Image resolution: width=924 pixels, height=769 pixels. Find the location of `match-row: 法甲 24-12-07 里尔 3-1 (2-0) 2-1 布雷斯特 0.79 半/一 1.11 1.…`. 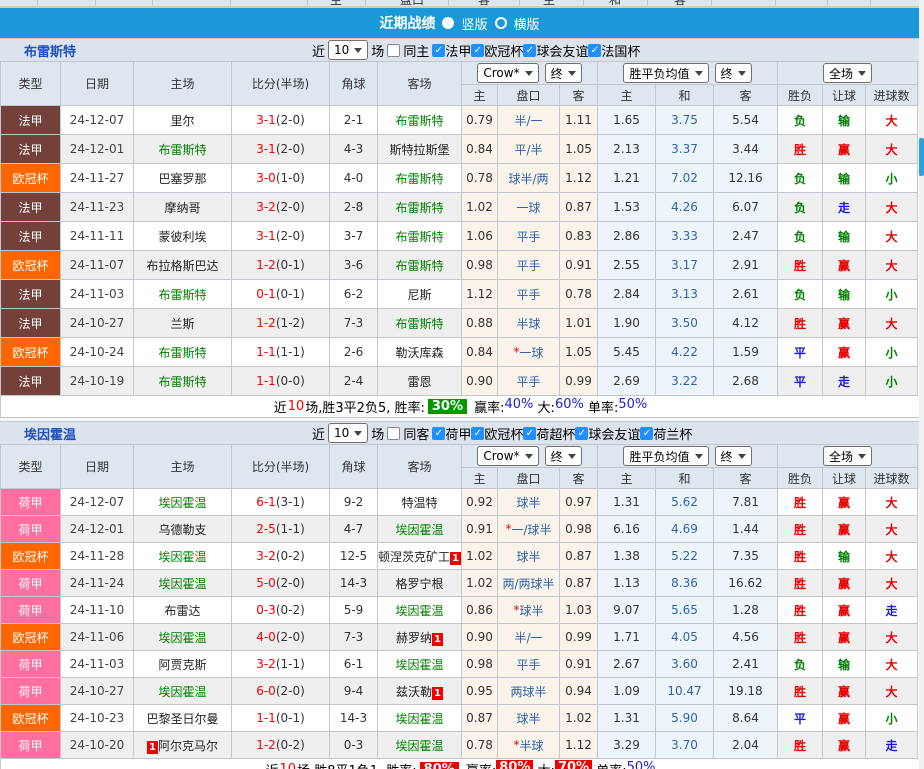

match-row: 法甲 24-12-07 里尔 3-1 (2-0) 2-1 布雷斯特 0.79 半/一 1.11 1.… is located at coordinates (460, 120).